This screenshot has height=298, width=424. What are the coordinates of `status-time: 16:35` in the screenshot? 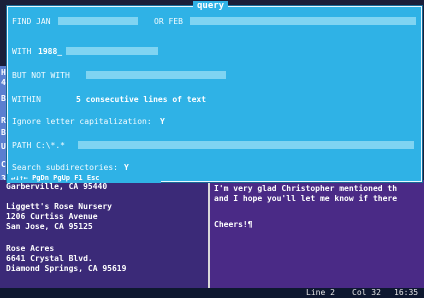 It's located at (406, 292).